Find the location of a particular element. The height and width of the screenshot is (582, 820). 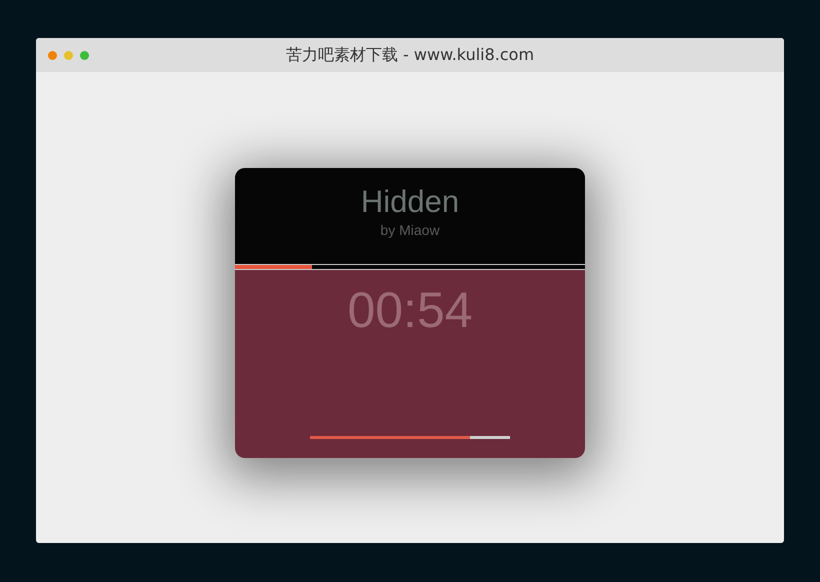

close-icon is located at coordinates (52, 55).